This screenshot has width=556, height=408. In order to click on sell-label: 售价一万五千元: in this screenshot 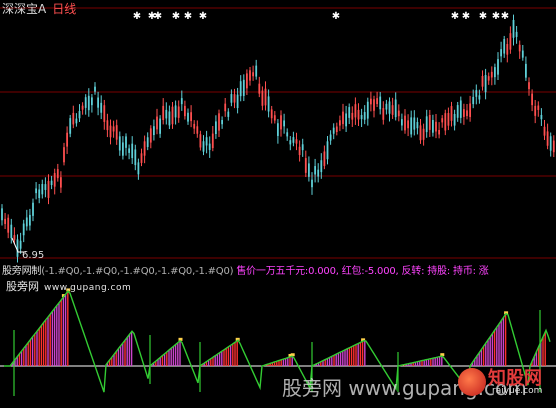, I will do `click(272, 271)`.